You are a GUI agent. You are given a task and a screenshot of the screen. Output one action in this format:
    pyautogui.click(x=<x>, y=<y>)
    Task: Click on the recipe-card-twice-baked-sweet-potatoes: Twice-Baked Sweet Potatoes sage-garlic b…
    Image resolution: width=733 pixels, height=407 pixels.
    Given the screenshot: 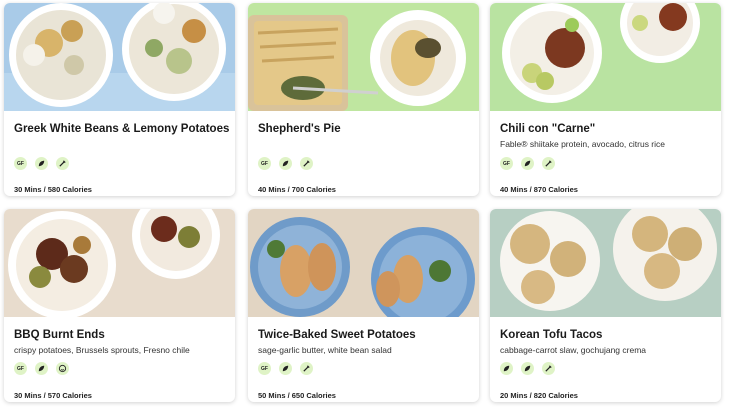 What is the action you would take?
    pyautogui.click(x=363, y=305)
    